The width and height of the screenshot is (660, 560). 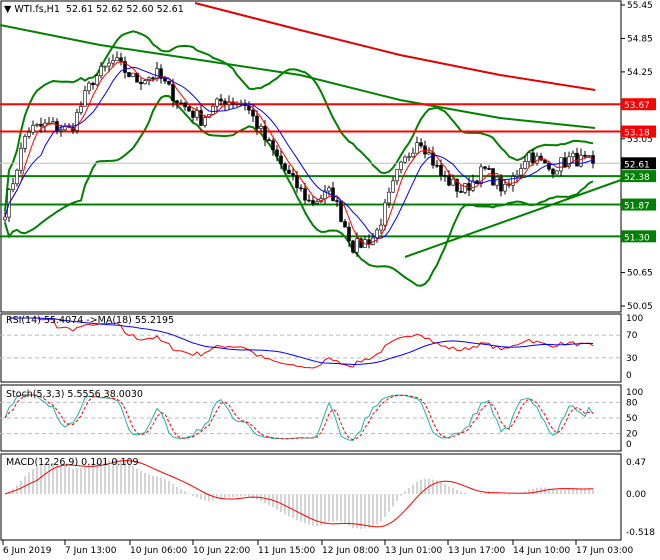 I want to click on price-tick-label: 50.05, so click(x=640, y=307).